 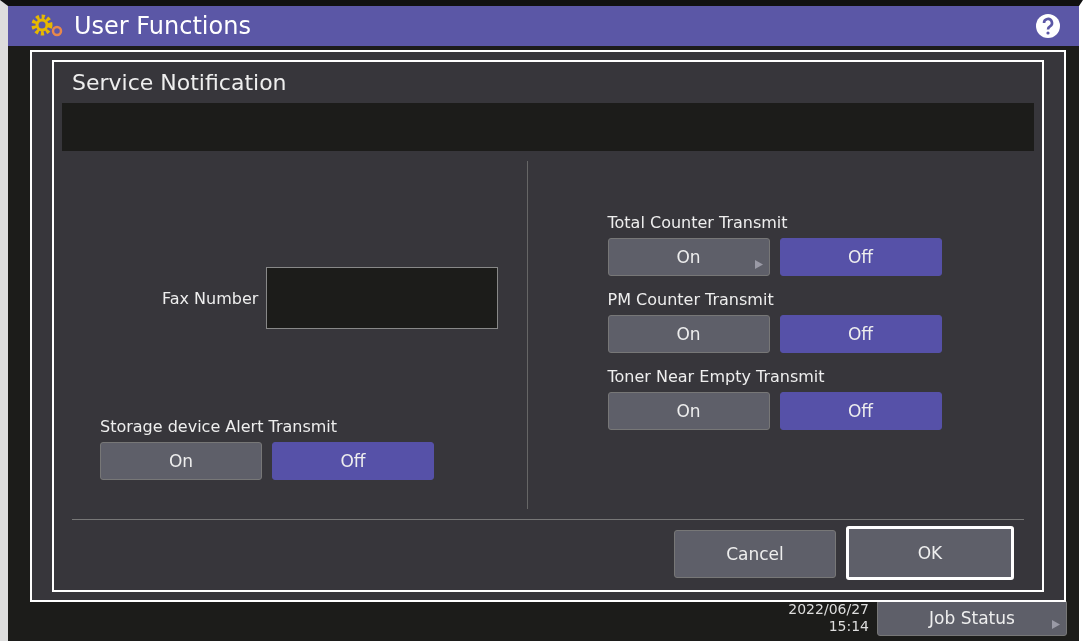 What do you see at coordinates (828, 609) in the screenshot?
I see `date-text: 2022/06/27` at bounding box center [828, 609].